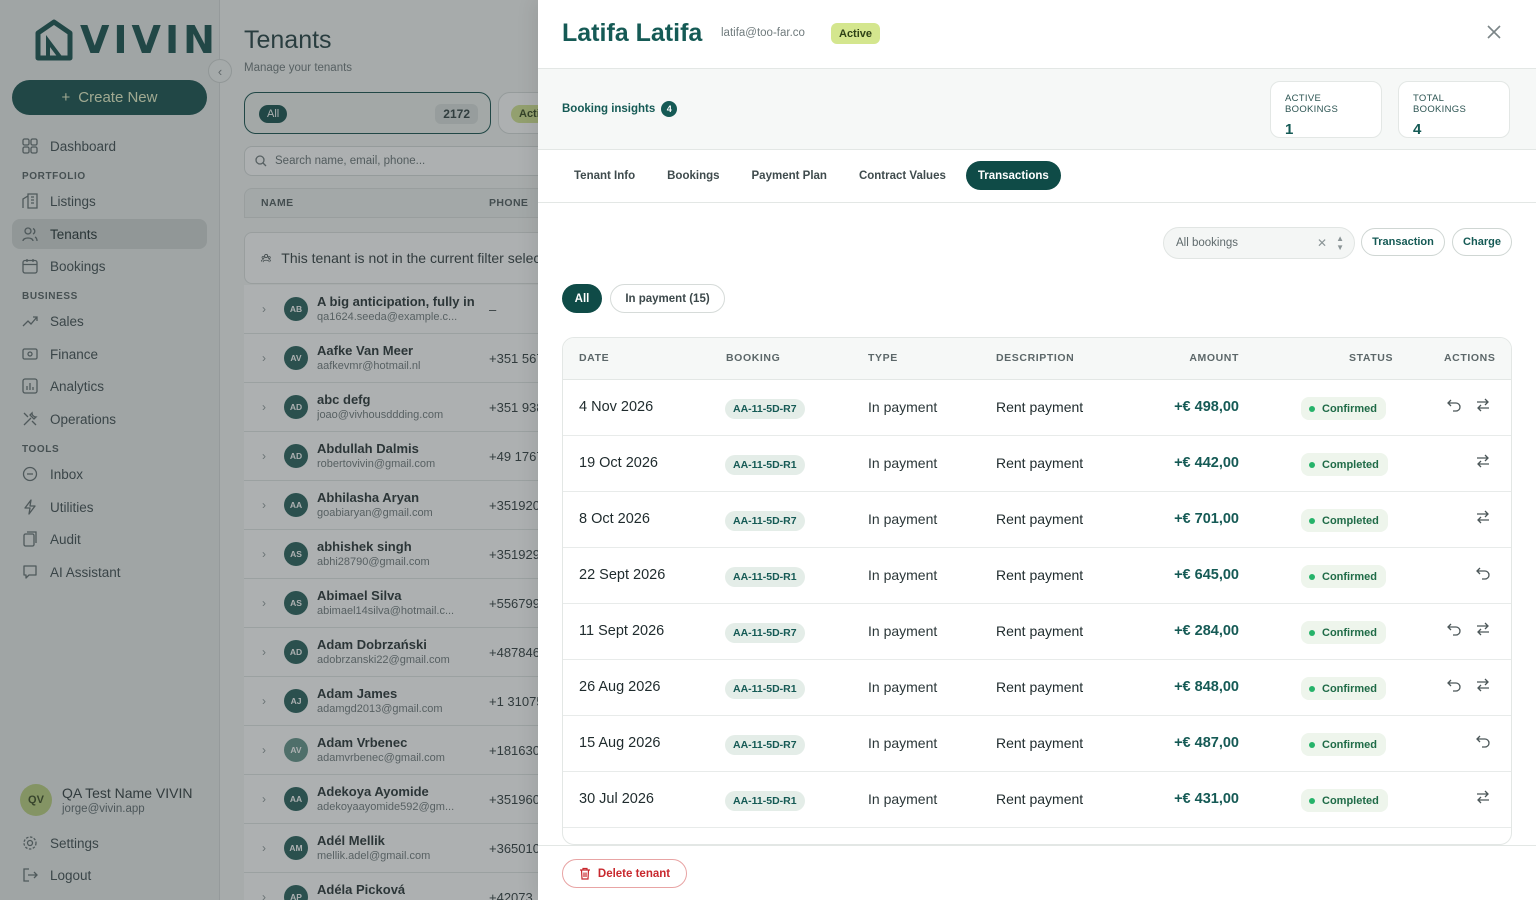 This screenshot has height=900, width=1536. What do you see at coordinates (109, 266) in the screenshot?
I see `sidebar-item-bookings: Bookings` at bounding box center [109, 266].